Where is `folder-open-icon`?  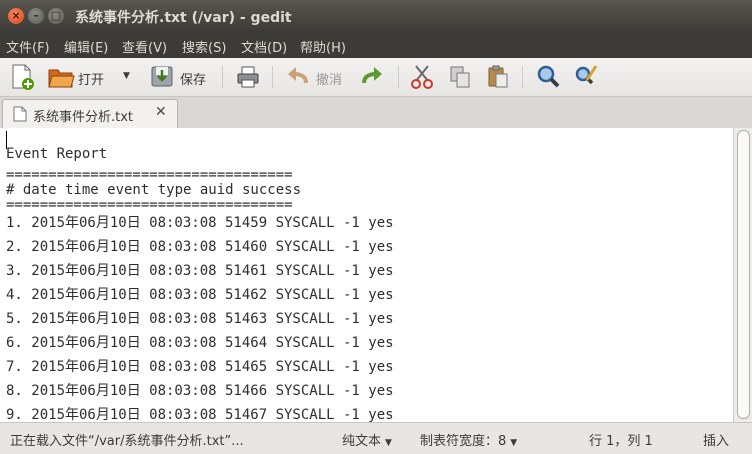
folder-open-icon is located at coordinates (61, 78).